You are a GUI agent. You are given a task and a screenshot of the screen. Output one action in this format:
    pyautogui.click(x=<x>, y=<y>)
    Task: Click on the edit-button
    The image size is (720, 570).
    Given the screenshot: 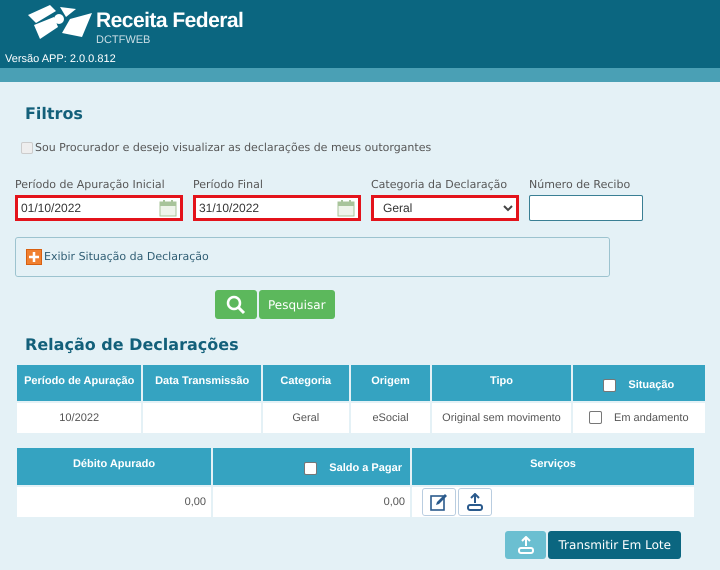 What is the action you would take?
    pyautogui.click(x=439, y=502)
    